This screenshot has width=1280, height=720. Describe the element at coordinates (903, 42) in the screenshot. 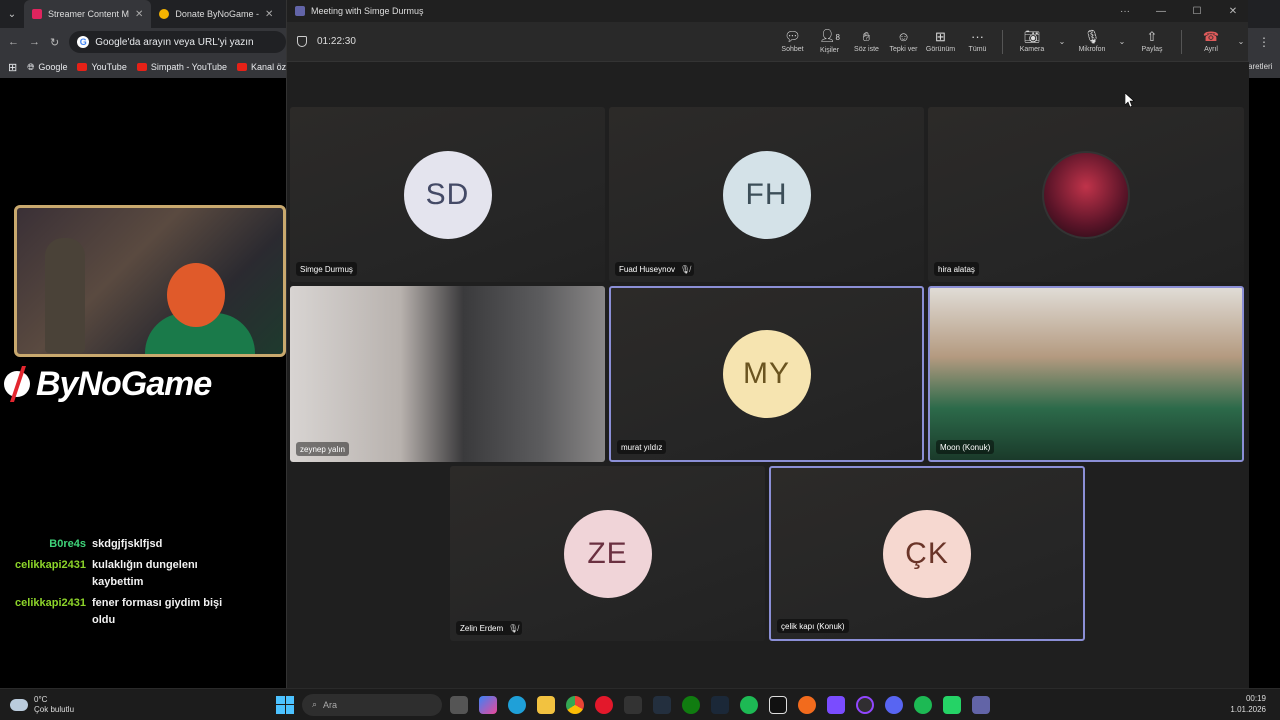

I see `react-button: ☺ Tepki ver` at that location.